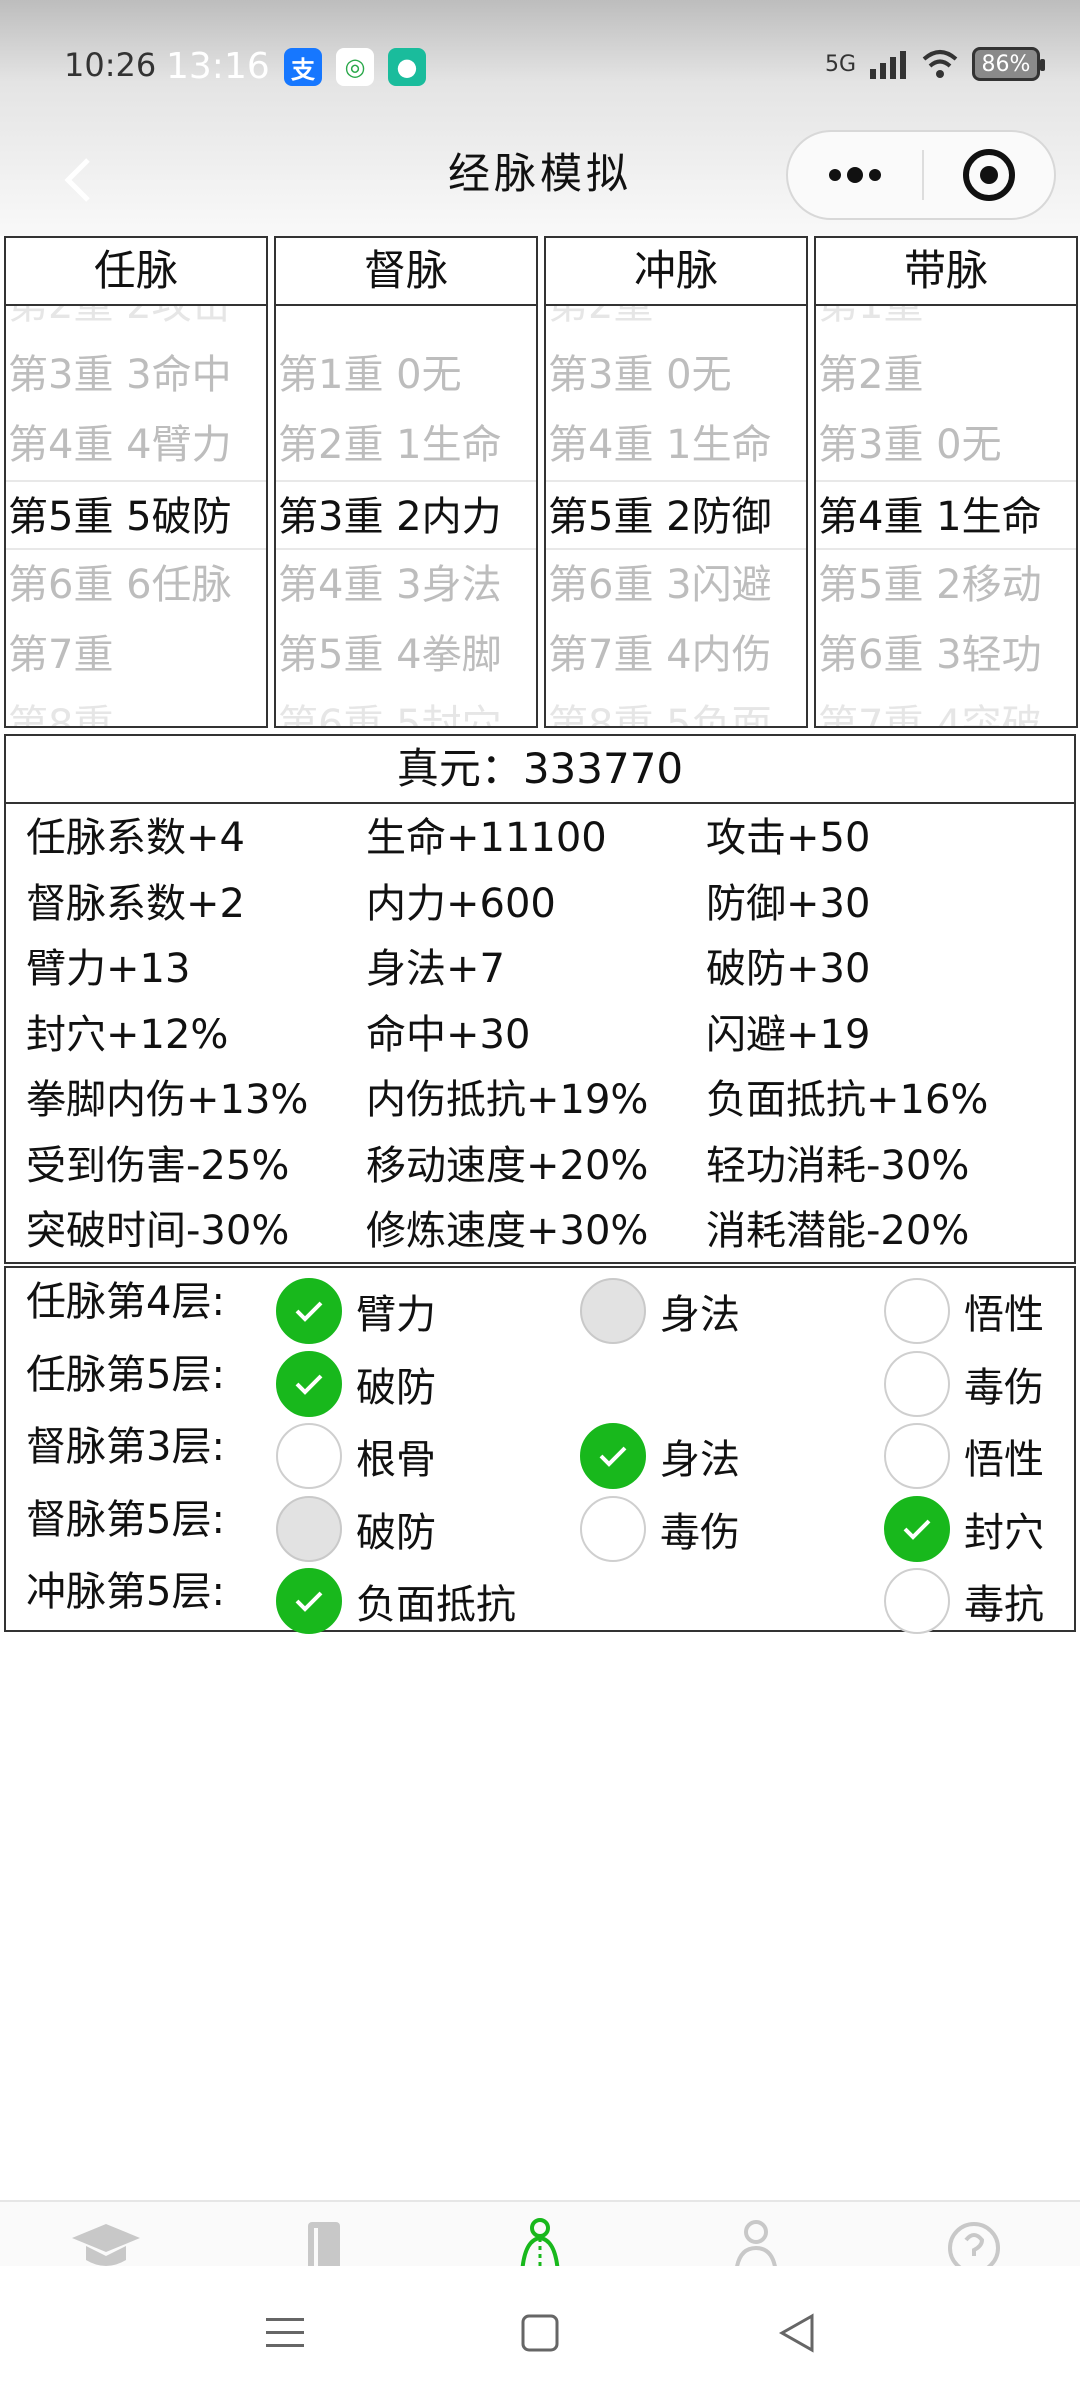 The height and width of the screenshot is (2400, 1080). What do you see at coordinates (756, 2241) in the screenshot?
I see `user-icon` at bounding box center [756, 2241].